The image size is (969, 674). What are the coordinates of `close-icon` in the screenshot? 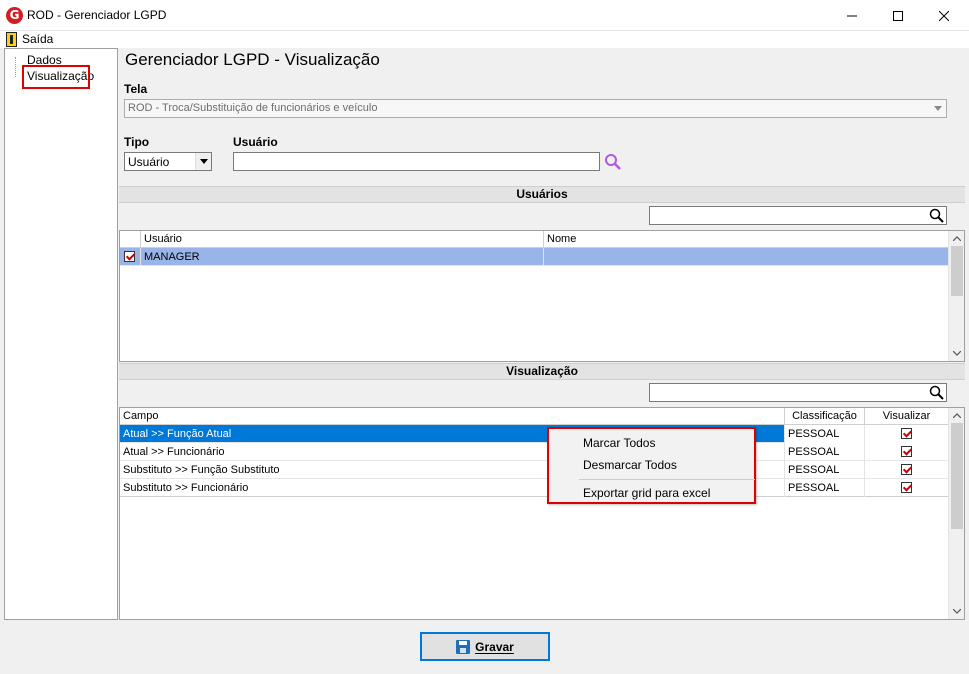 It's located at (944, 15).